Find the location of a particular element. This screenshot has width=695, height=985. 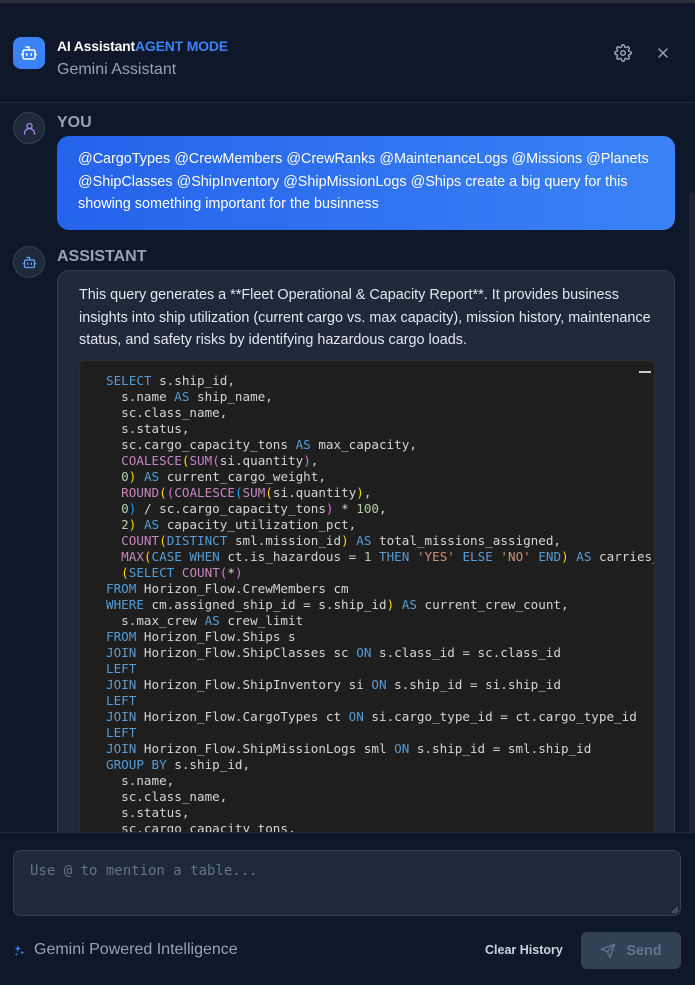

sparkle-icon is located at coordinates (19, 950).